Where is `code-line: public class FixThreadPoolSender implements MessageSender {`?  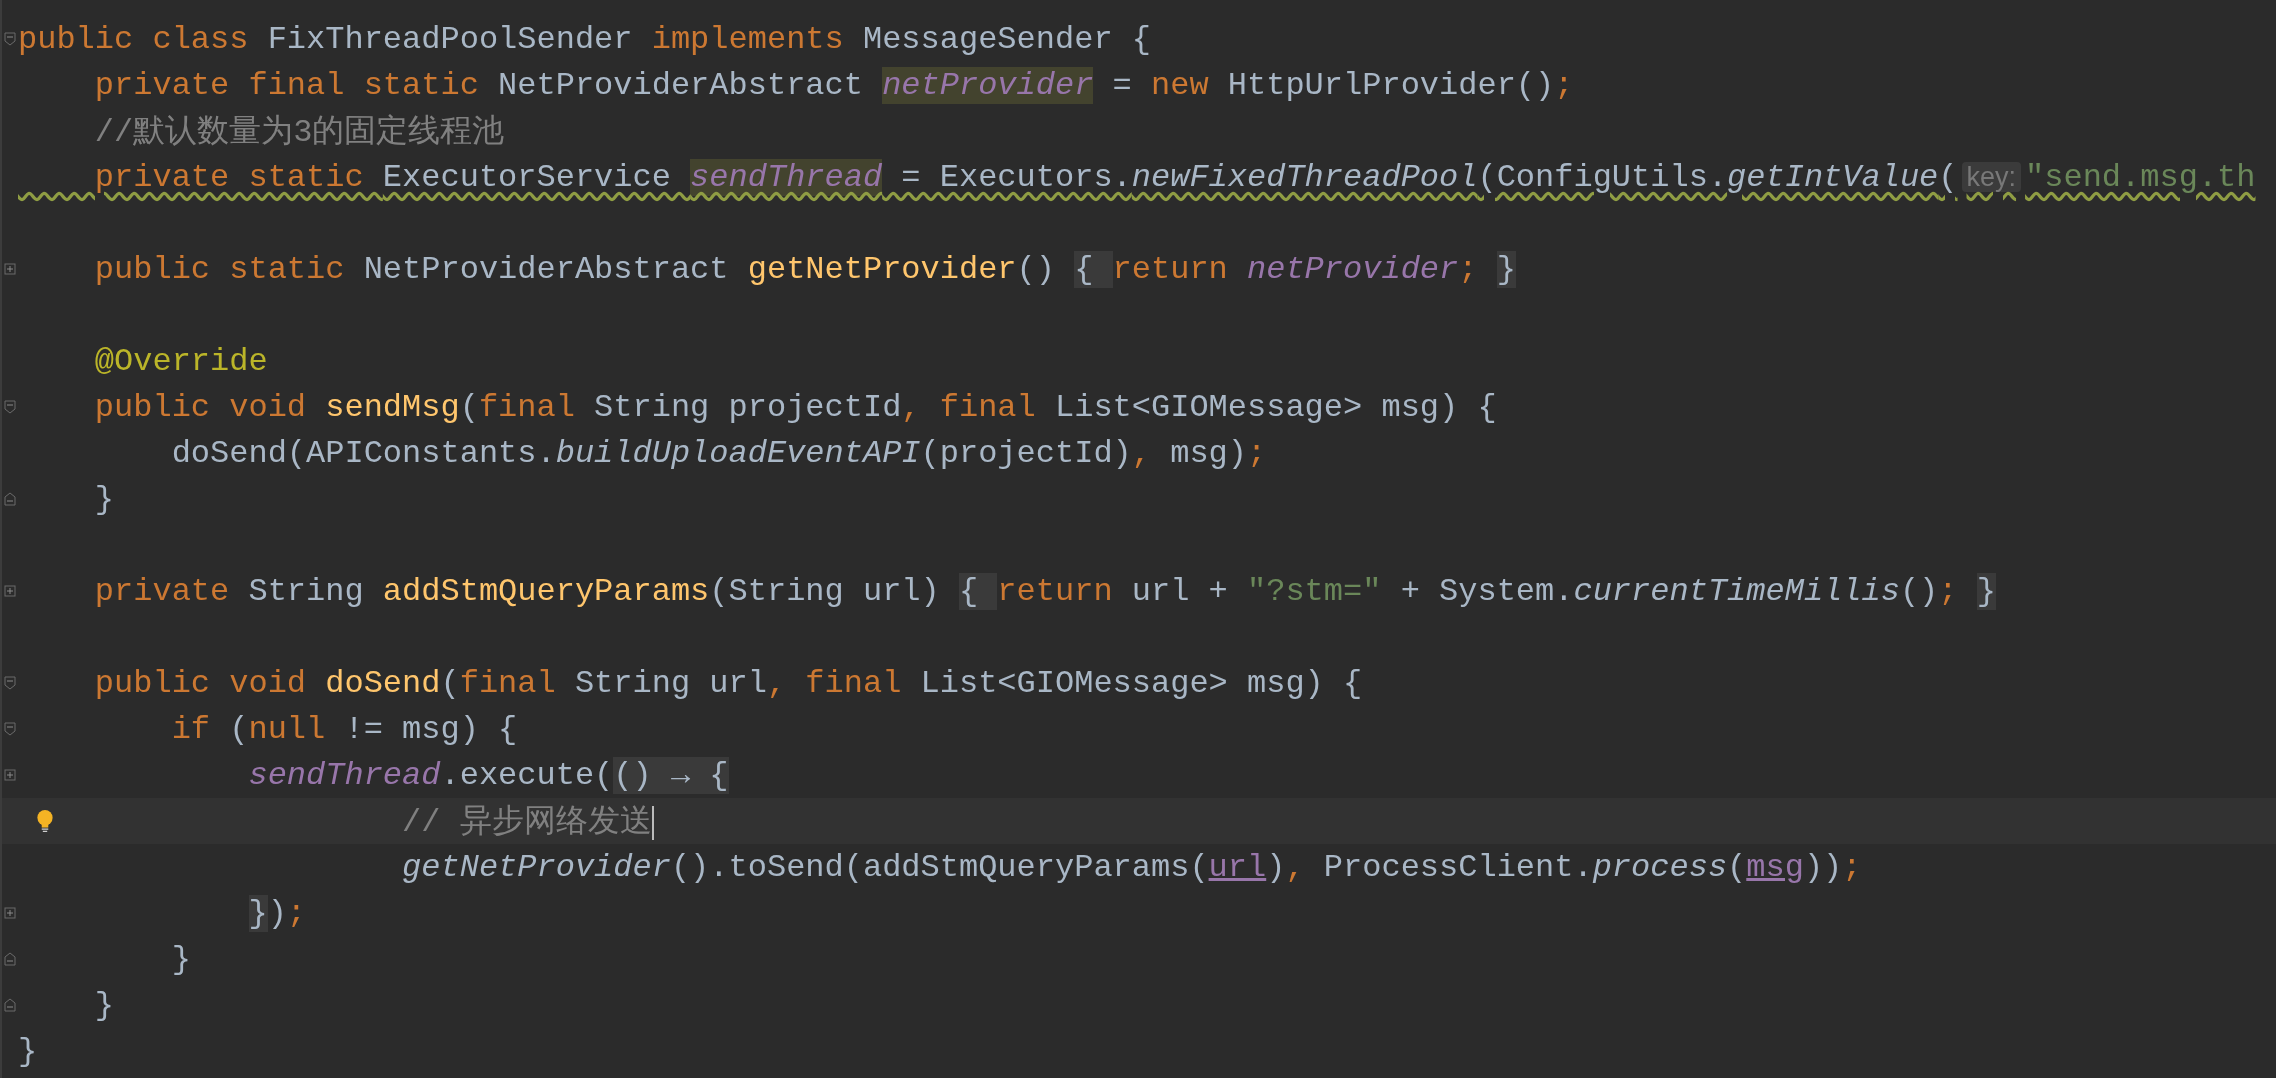 code-line: public class FixThreadPoolSender implements MessageSender { is located at coordinates (584, 39).